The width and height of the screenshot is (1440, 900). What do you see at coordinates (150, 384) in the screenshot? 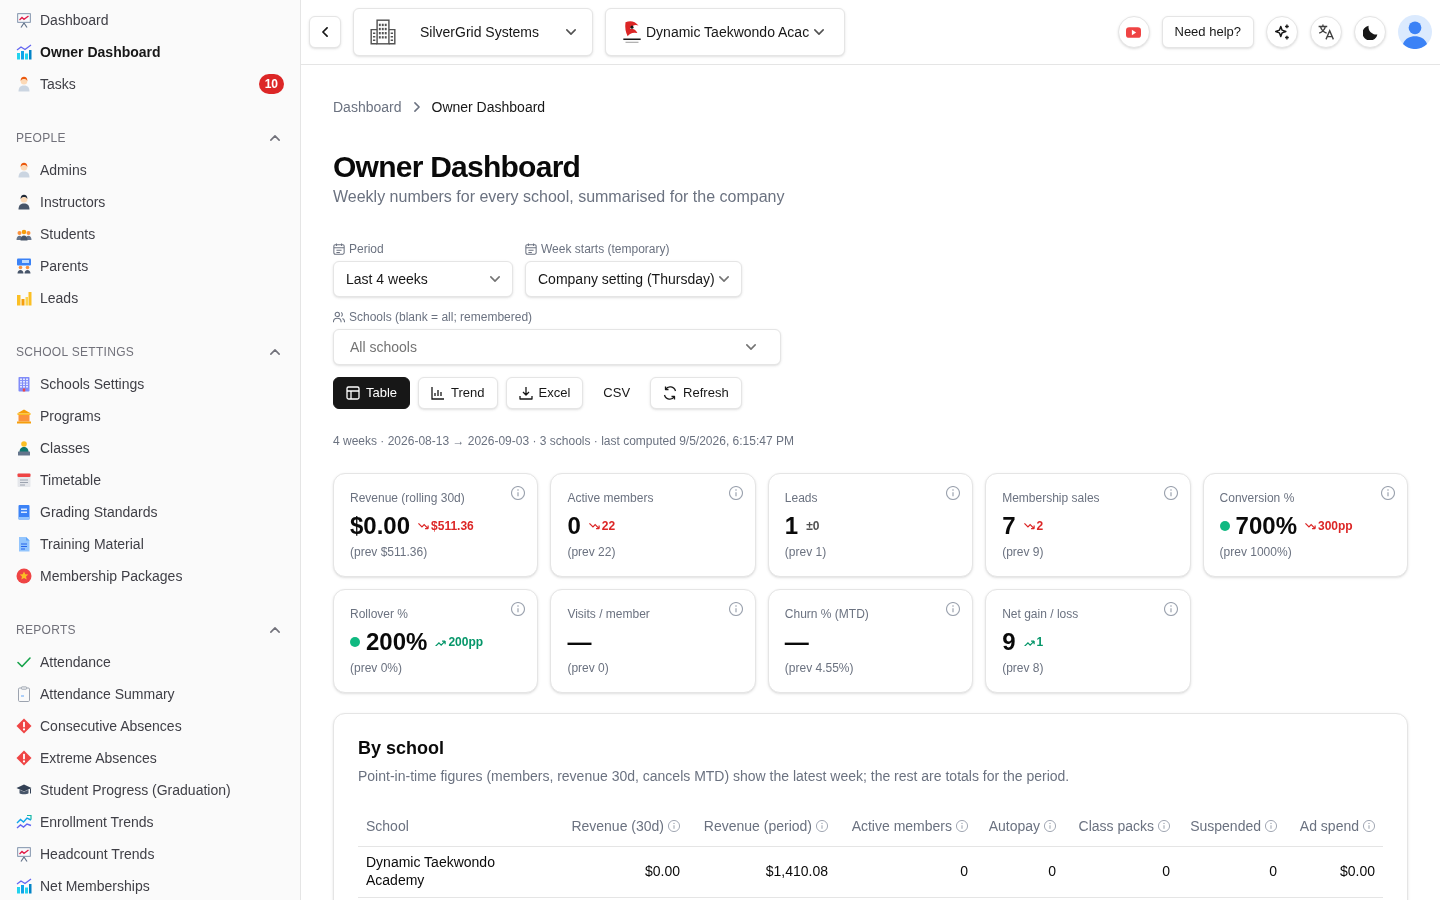
I see `sidebar-item: Schools Settings` at bounding box center [150, 384].